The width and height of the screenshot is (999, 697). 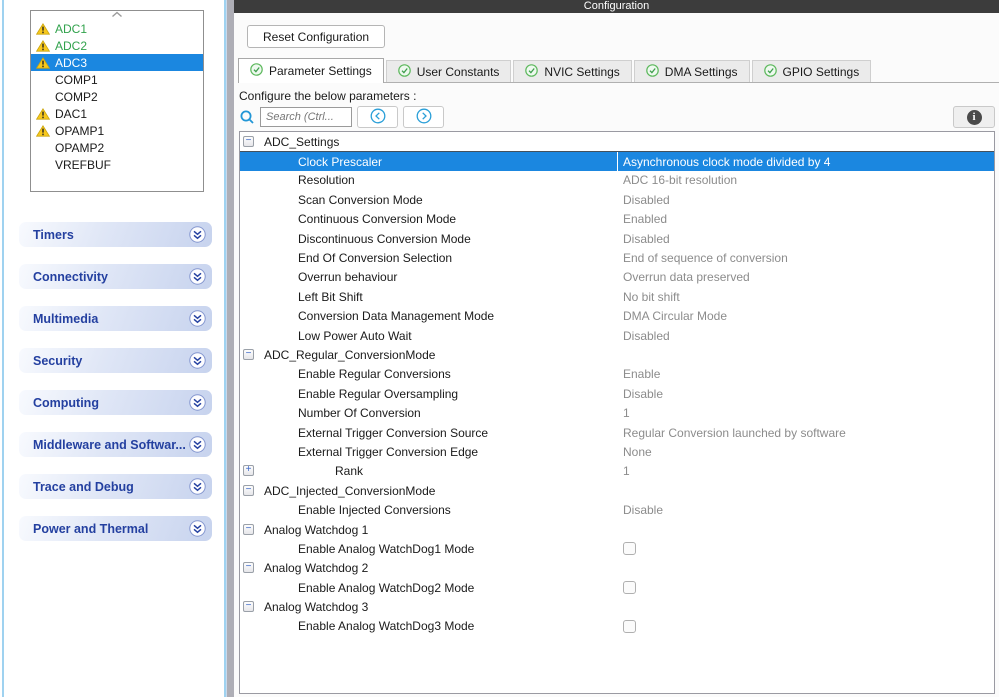 I want to click on tree-param-row: Low Power Auto Wait Disabled, so click(x=617, y=335).